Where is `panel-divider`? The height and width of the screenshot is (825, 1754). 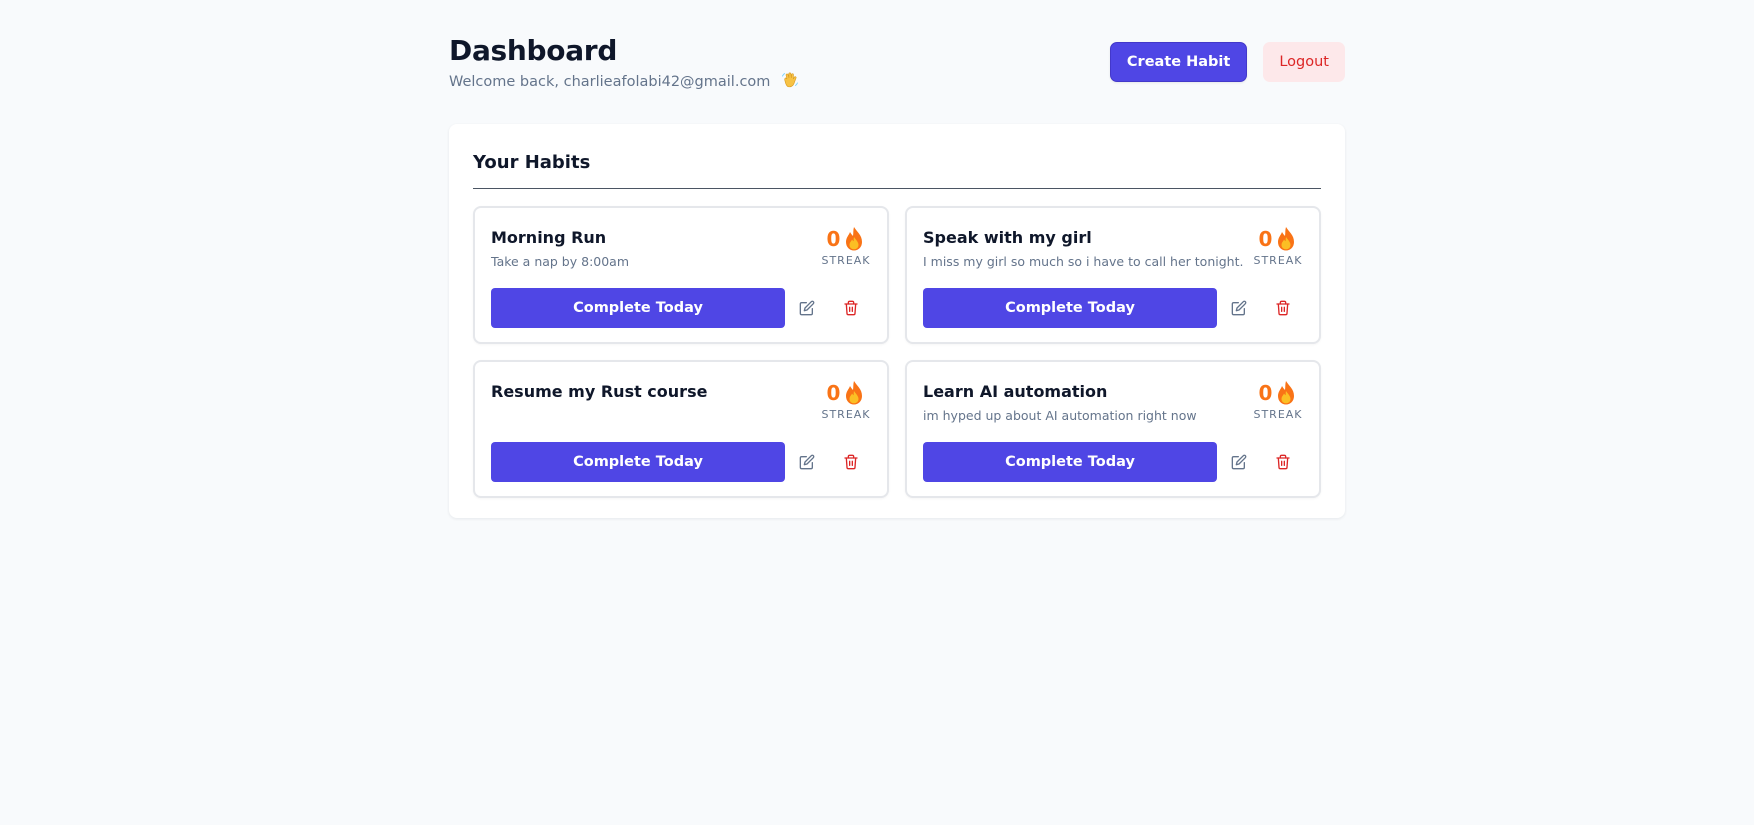 panel-divider is located at coordinates (897, 188).